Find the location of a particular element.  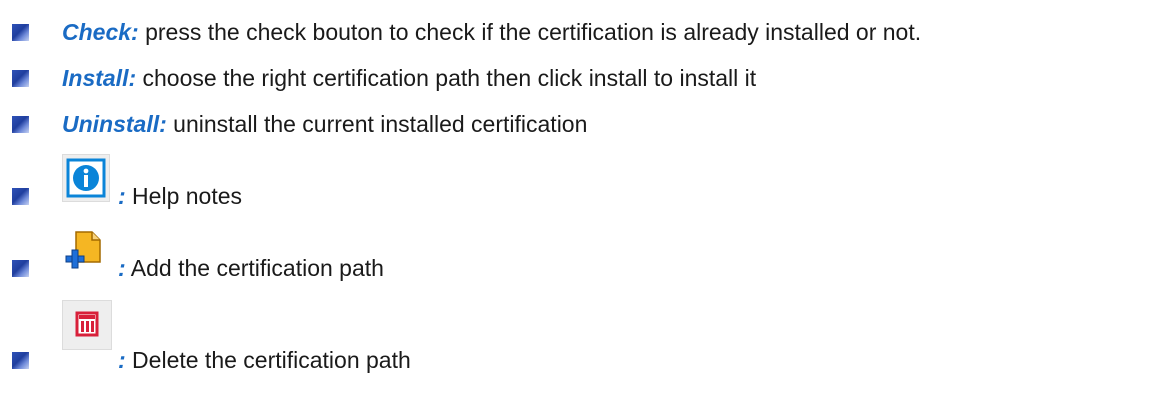

keyword-uninstall: Uninstall: is located at coordinates (114, 124).